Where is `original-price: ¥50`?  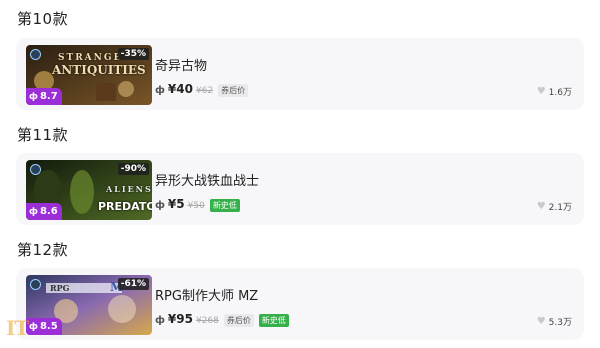
original-price: ¥50 is located at coordinates (196, 206).